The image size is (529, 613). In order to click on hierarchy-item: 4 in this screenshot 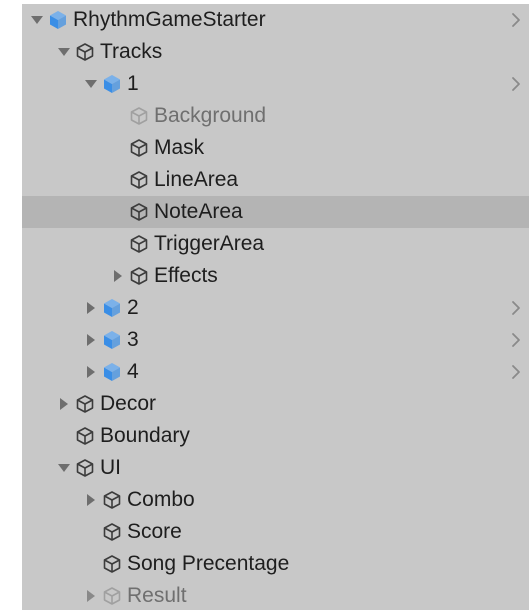, I will do `click(275, 372)`.